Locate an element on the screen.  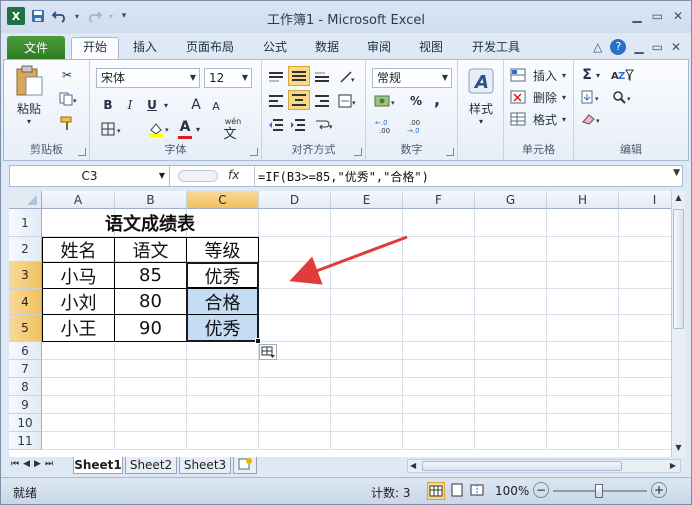
row-header-2: 2 is located at coordinates (25, 249).